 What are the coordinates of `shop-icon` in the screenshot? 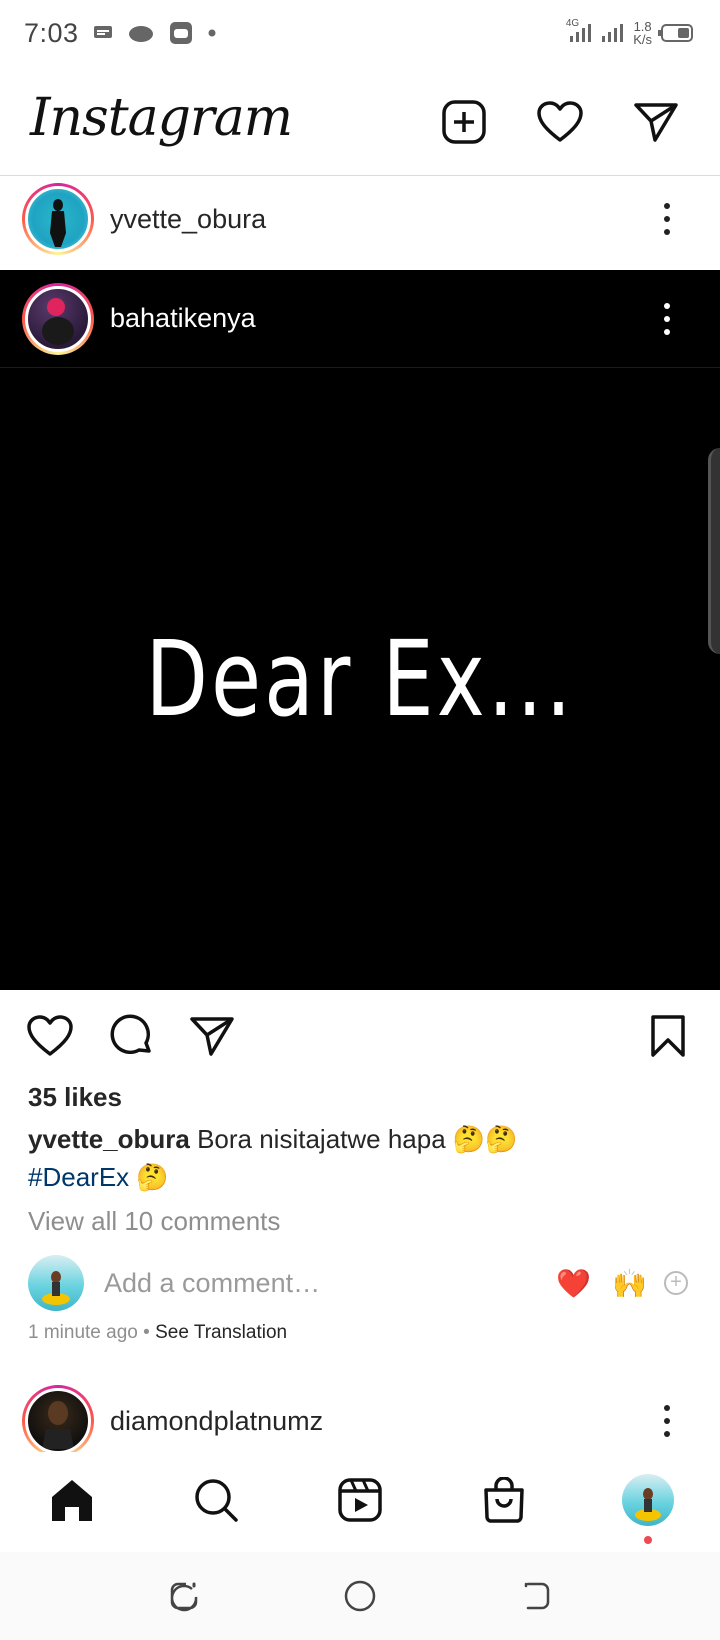 It's located at (504, 1500).